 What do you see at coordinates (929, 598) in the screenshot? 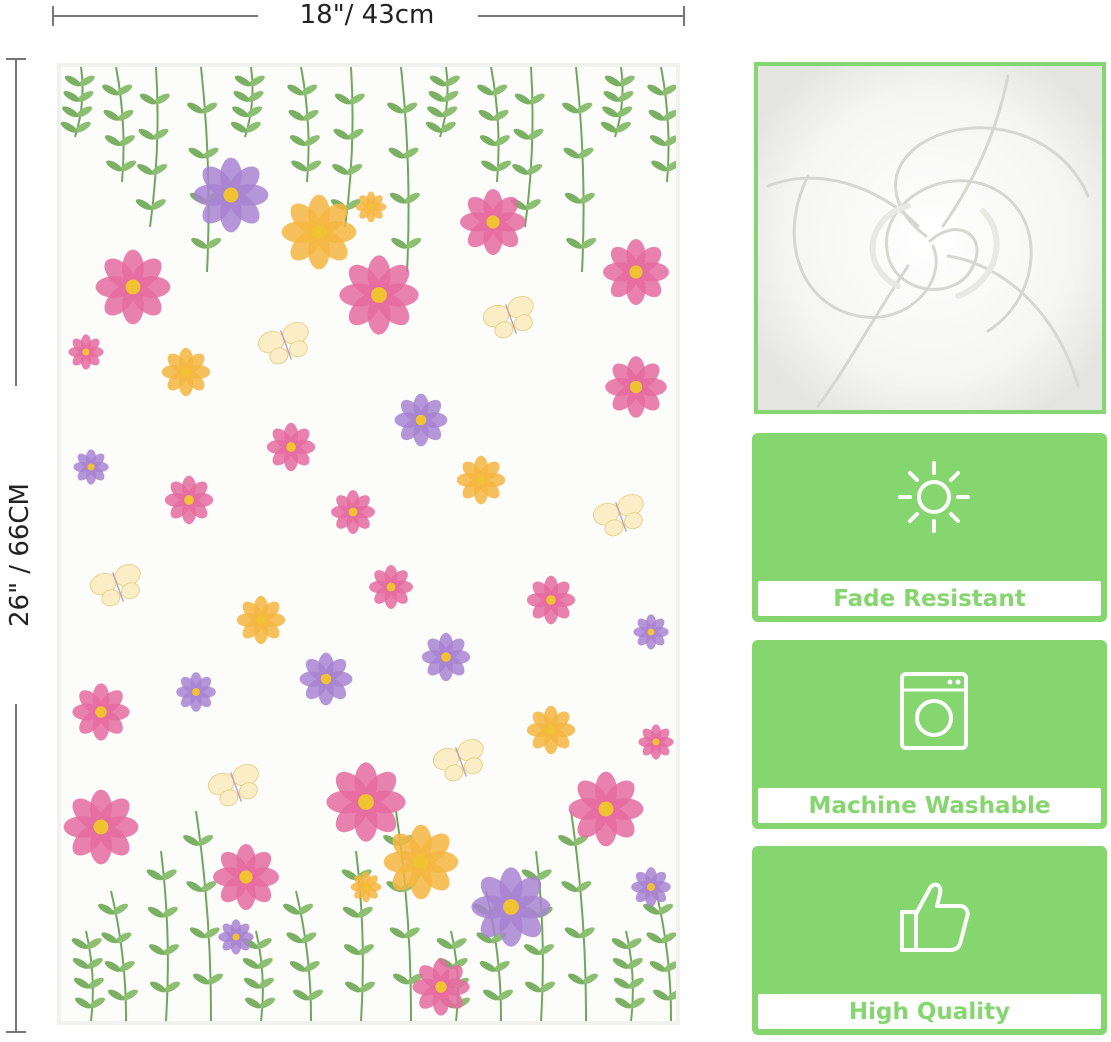
I see `fade-resistant-label: Fade Resistant` at bounding box center [929, 598].